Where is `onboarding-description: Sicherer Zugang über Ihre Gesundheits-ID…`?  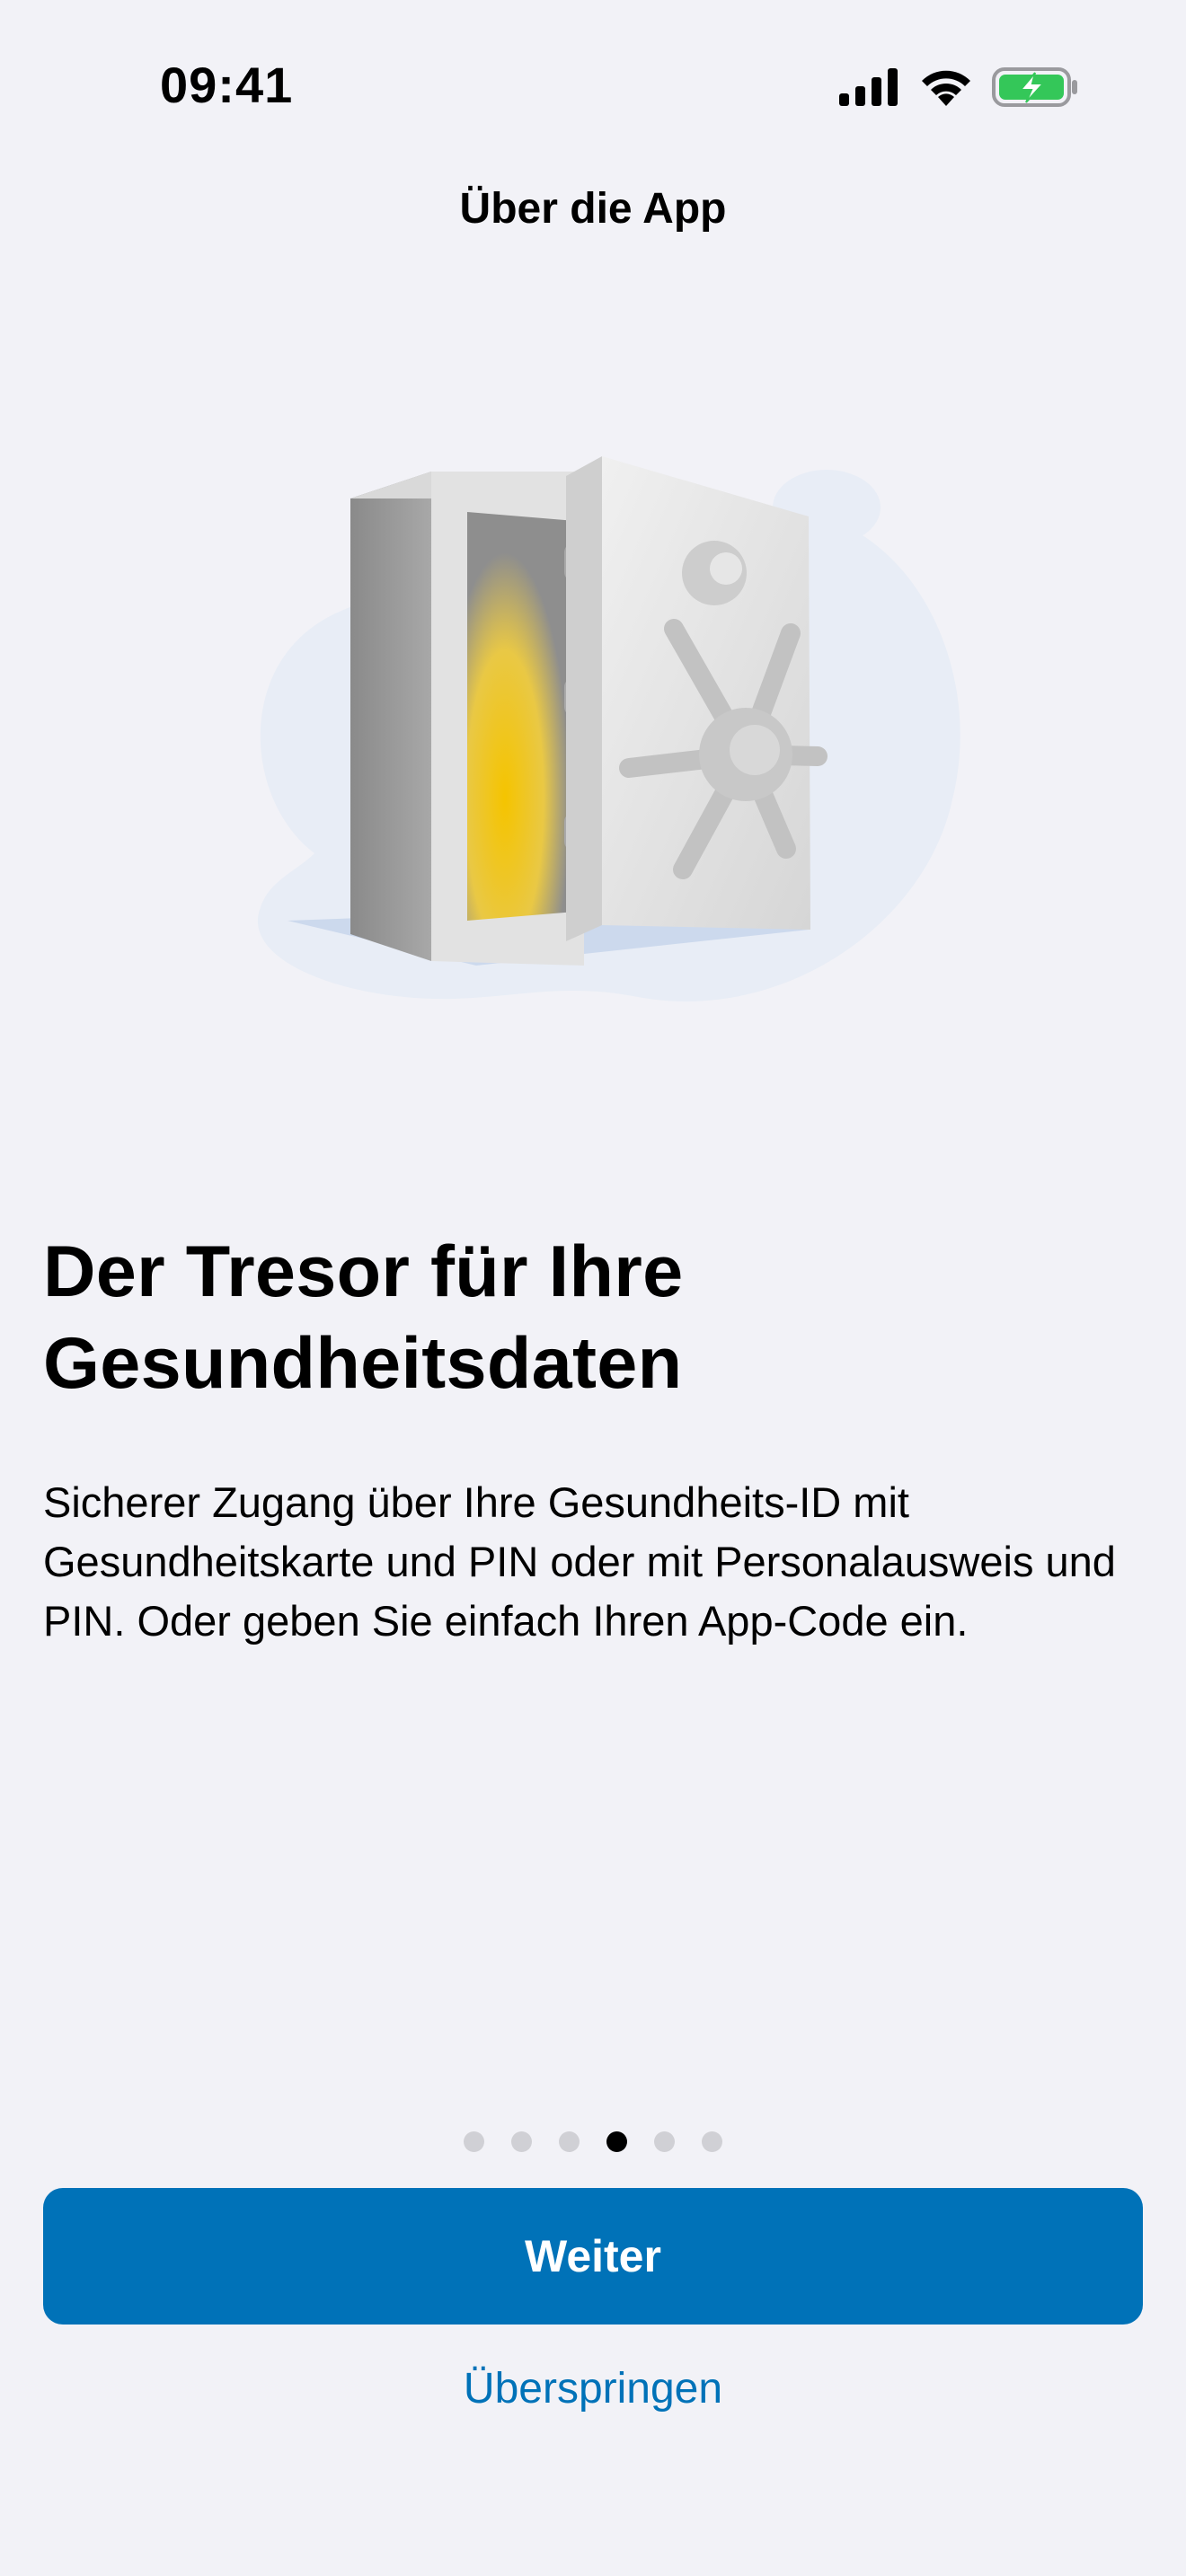
onboarding-description: Sicherer Zugang über Ihre Gesundheits-ID… is located at coordinates (579, 1561).